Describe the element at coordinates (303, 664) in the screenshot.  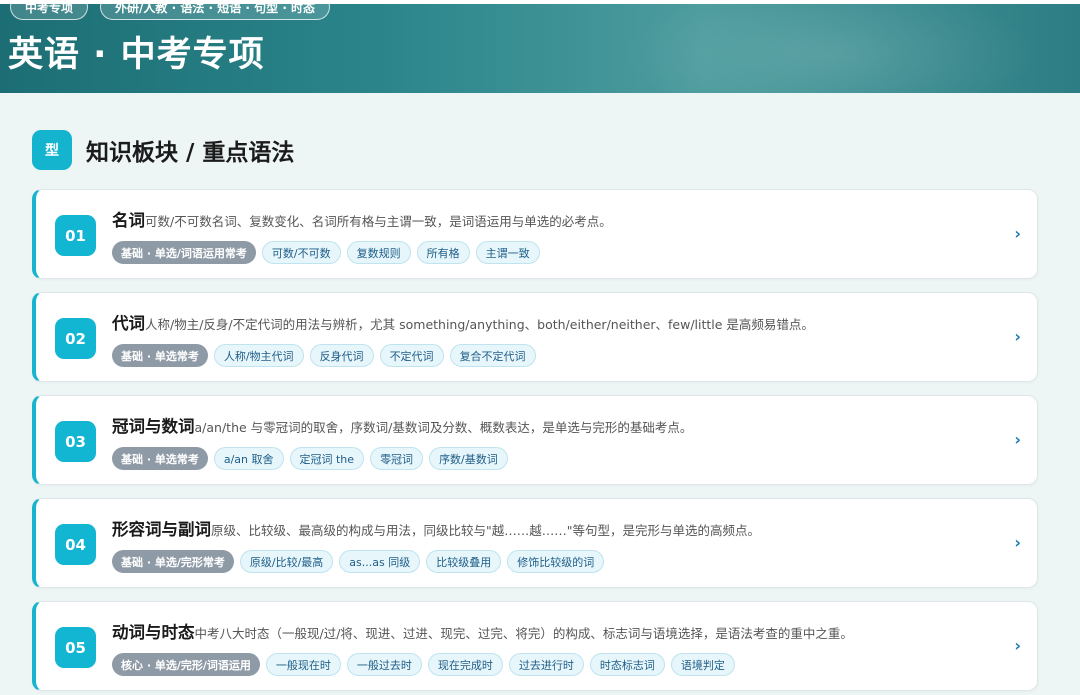
I see `topic-tag: 一般现在时` at that location.